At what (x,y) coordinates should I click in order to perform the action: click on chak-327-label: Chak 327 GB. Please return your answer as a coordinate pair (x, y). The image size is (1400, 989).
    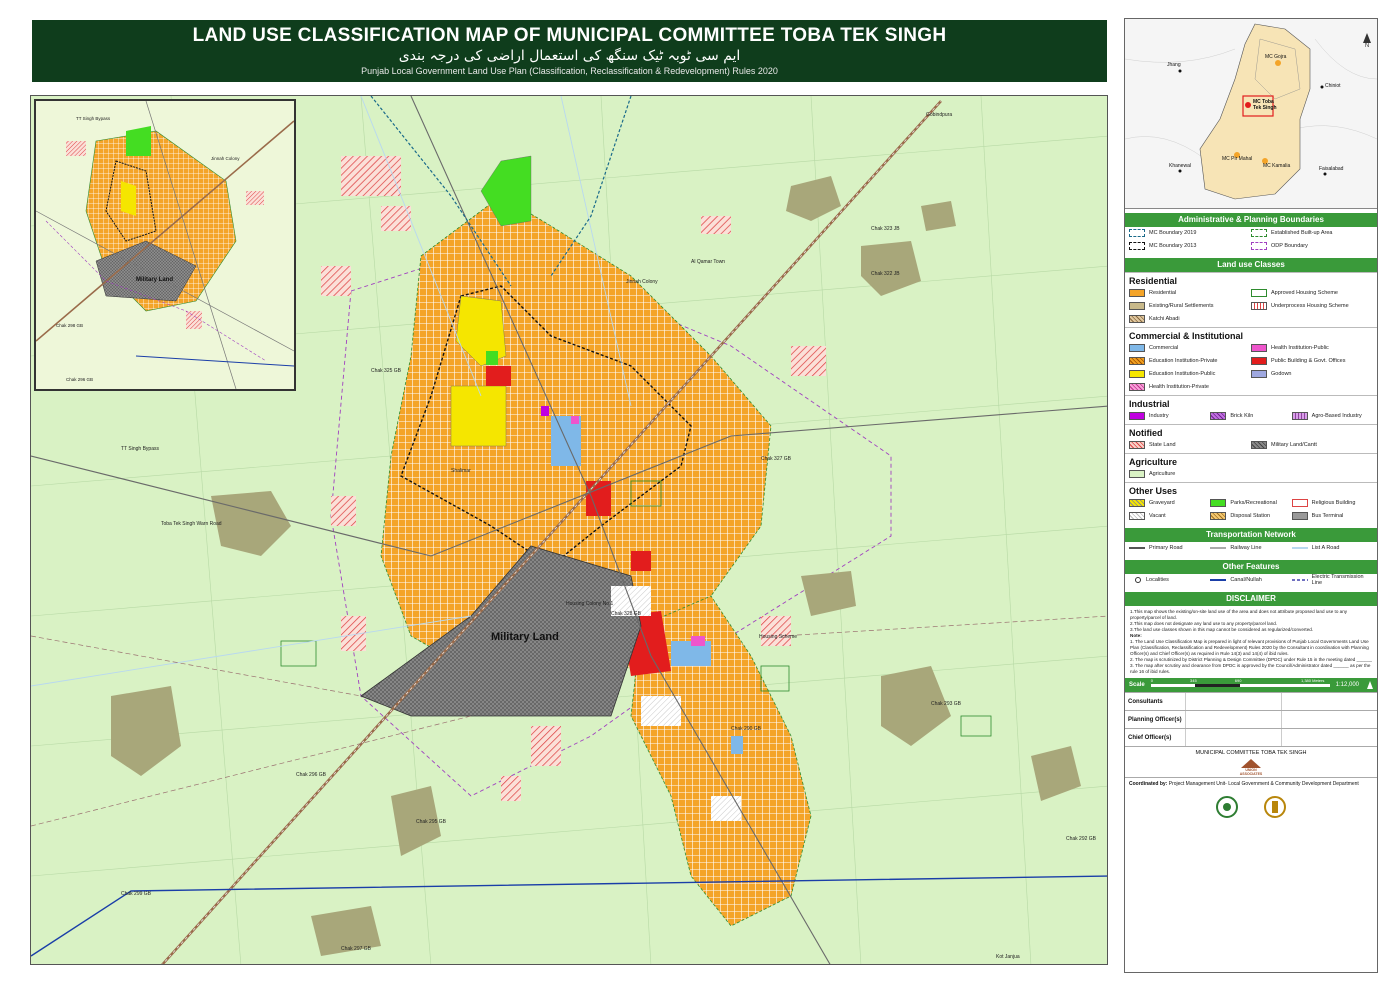
    Looking at the image, I should click on (776, 459).